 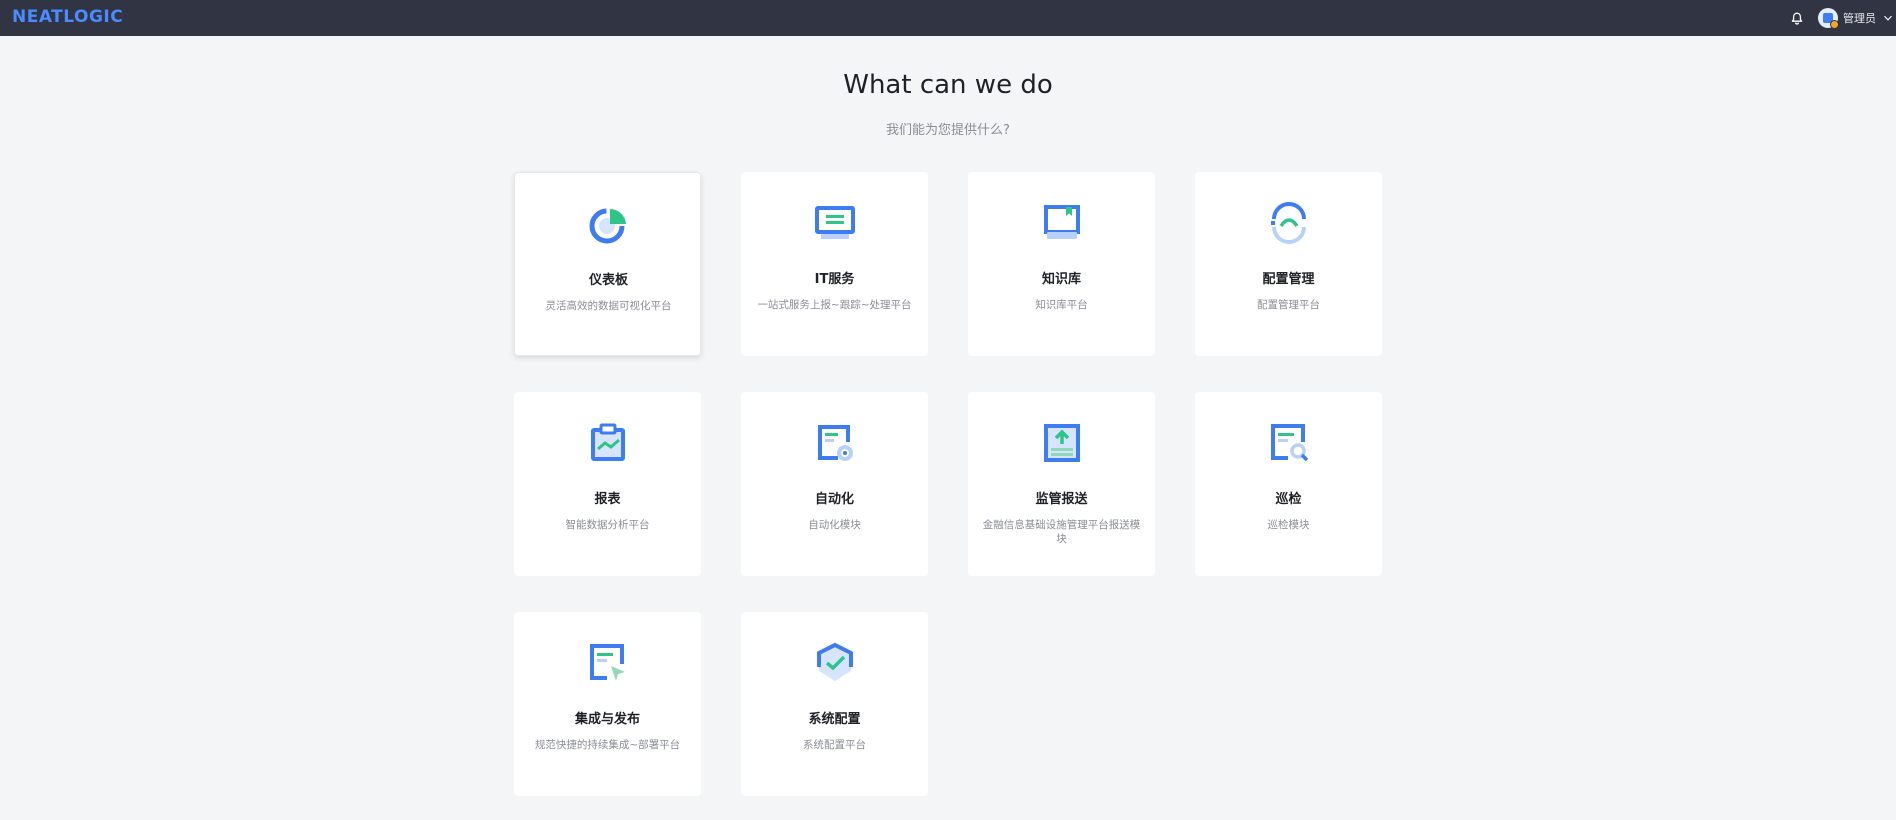 I want to click on module-name: 集成与发布, so click(x=607, y=719).